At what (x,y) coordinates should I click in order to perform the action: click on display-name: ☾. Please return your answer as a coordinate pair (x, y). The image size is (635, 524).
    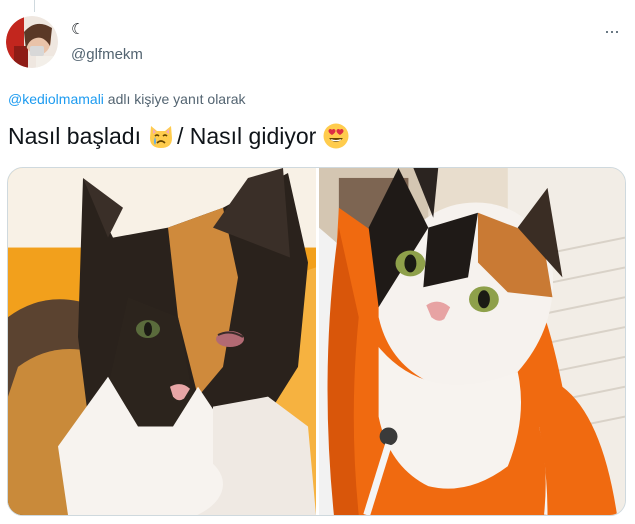
    Looking at the image, I should click on (77, 29).